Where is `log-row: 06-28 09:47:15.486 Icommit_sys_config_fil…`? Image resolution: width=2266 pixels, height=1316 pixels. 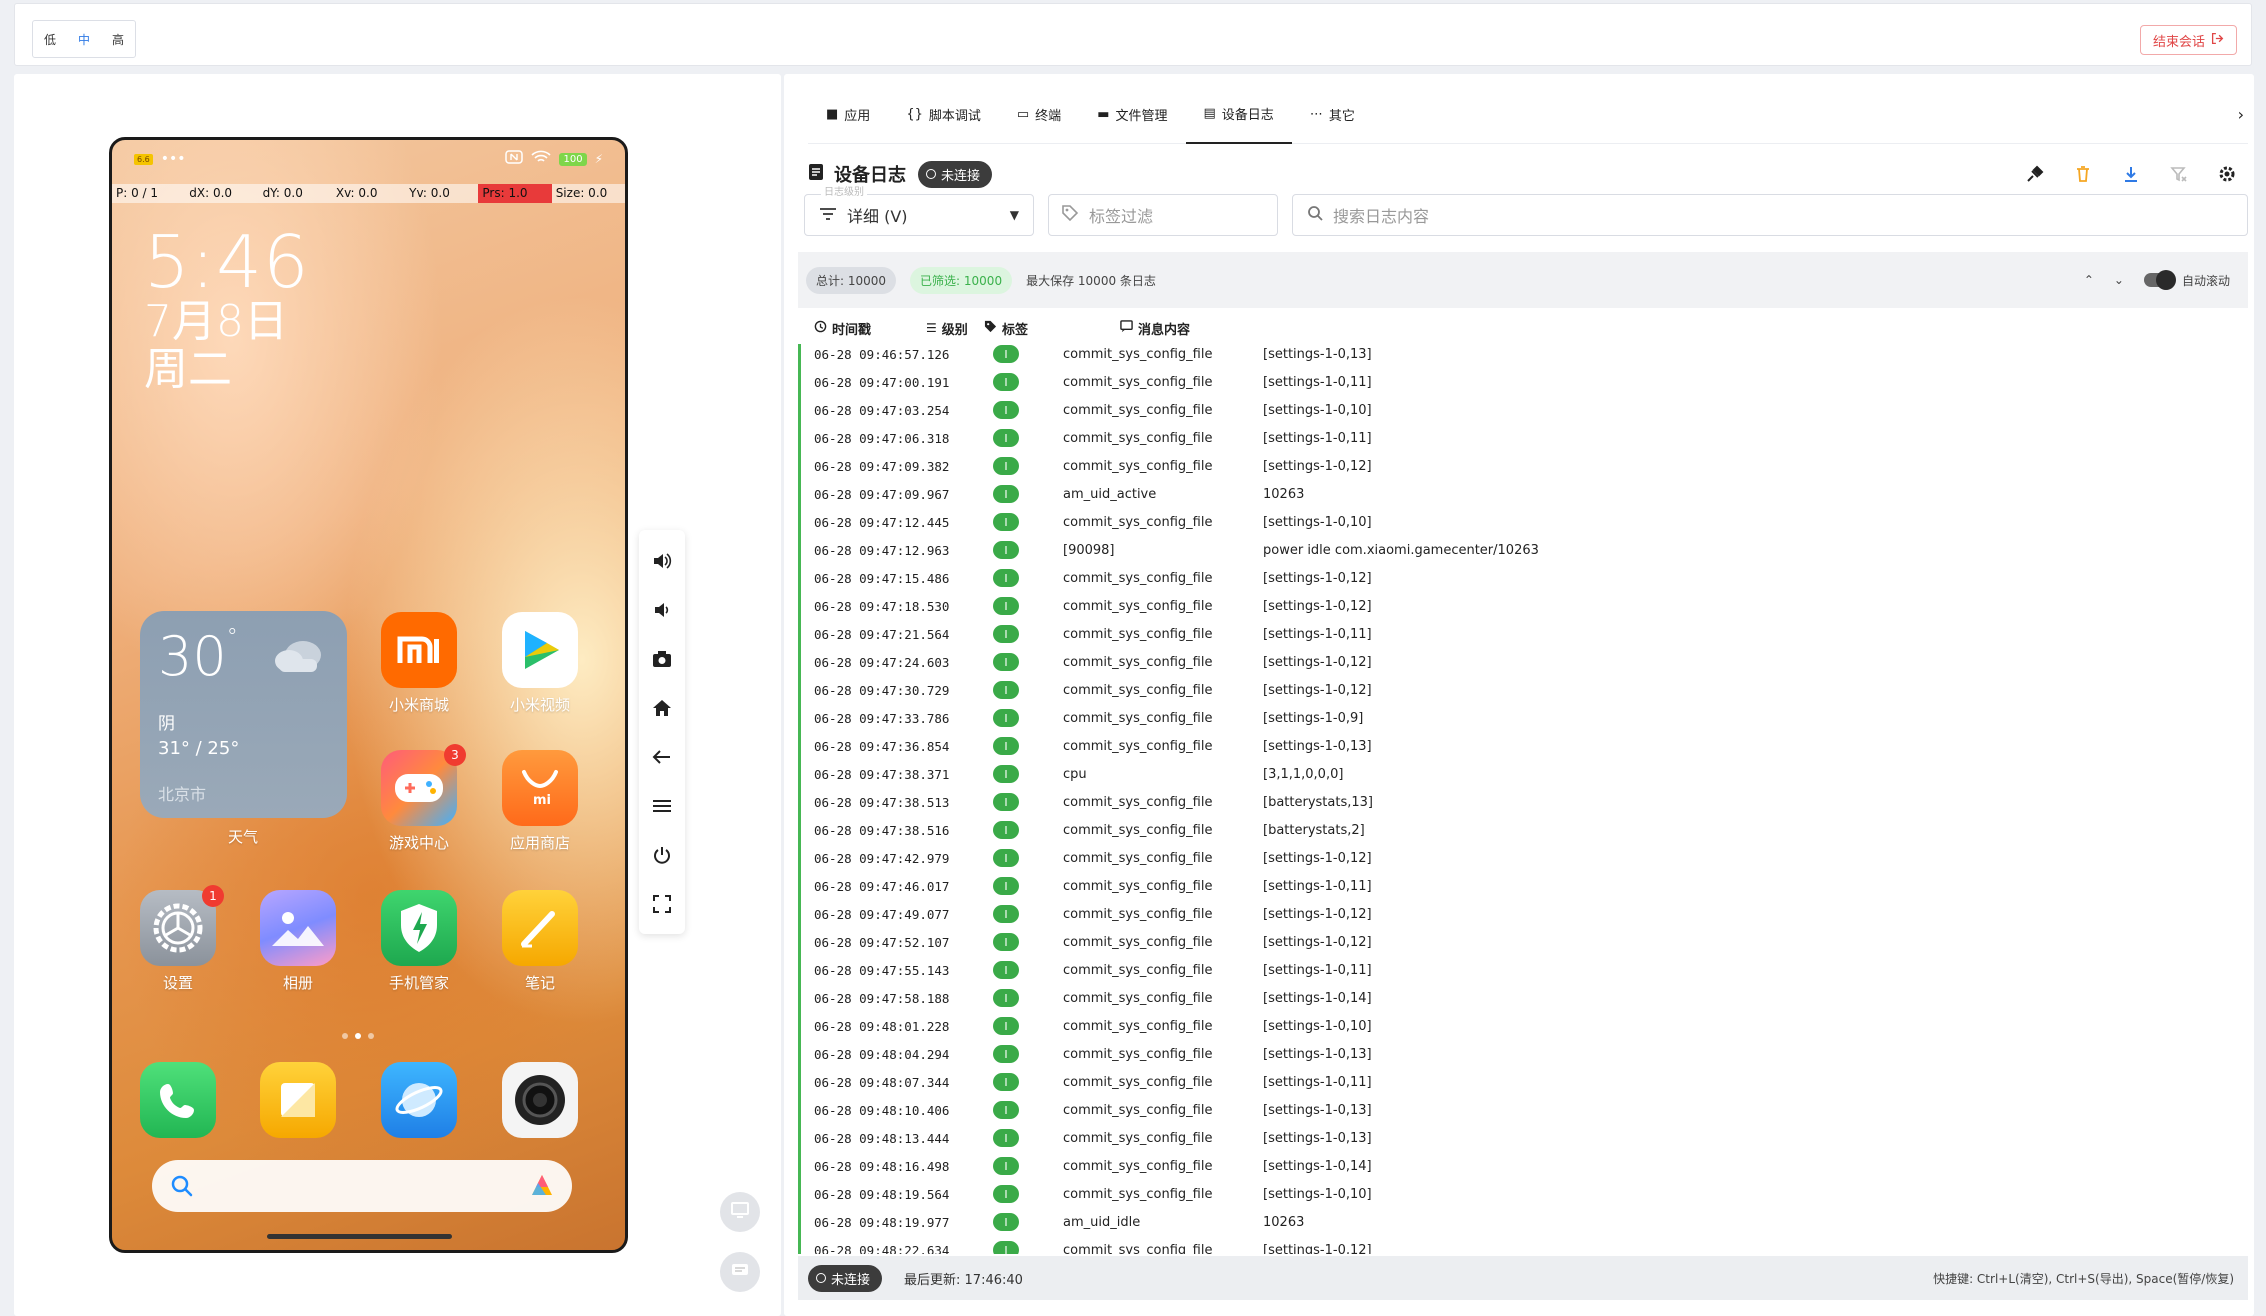
log-row: 06-28 09:47:15.486 Icommit_sys_config_fil… is located at coordinates (1524, 578).